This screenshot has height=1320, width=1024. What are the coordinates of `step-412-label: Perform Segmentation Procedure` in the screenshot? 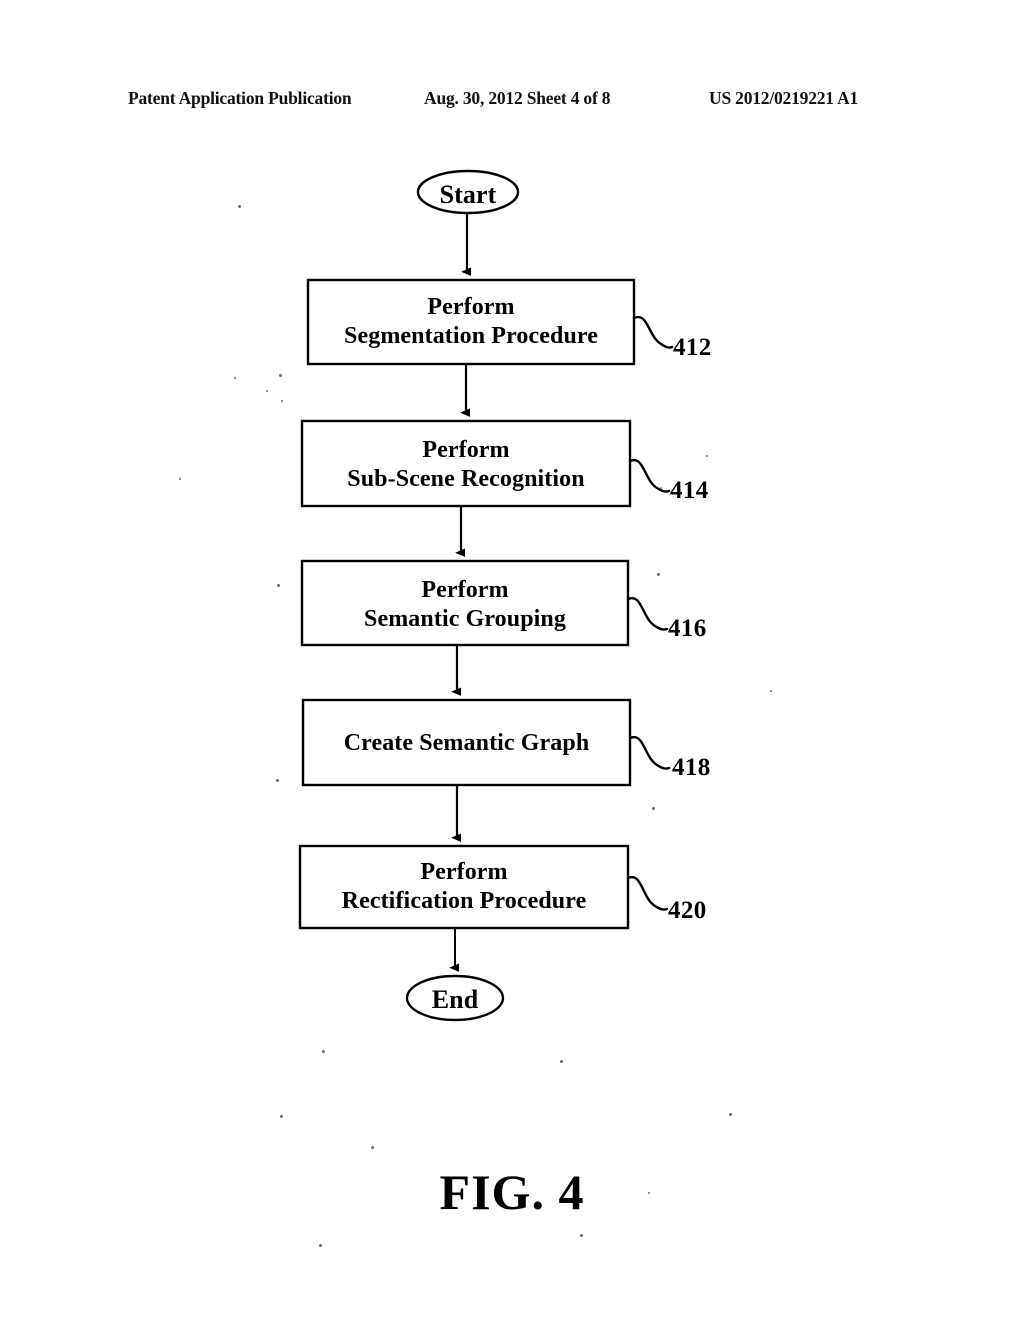 It's located at (471, 322).